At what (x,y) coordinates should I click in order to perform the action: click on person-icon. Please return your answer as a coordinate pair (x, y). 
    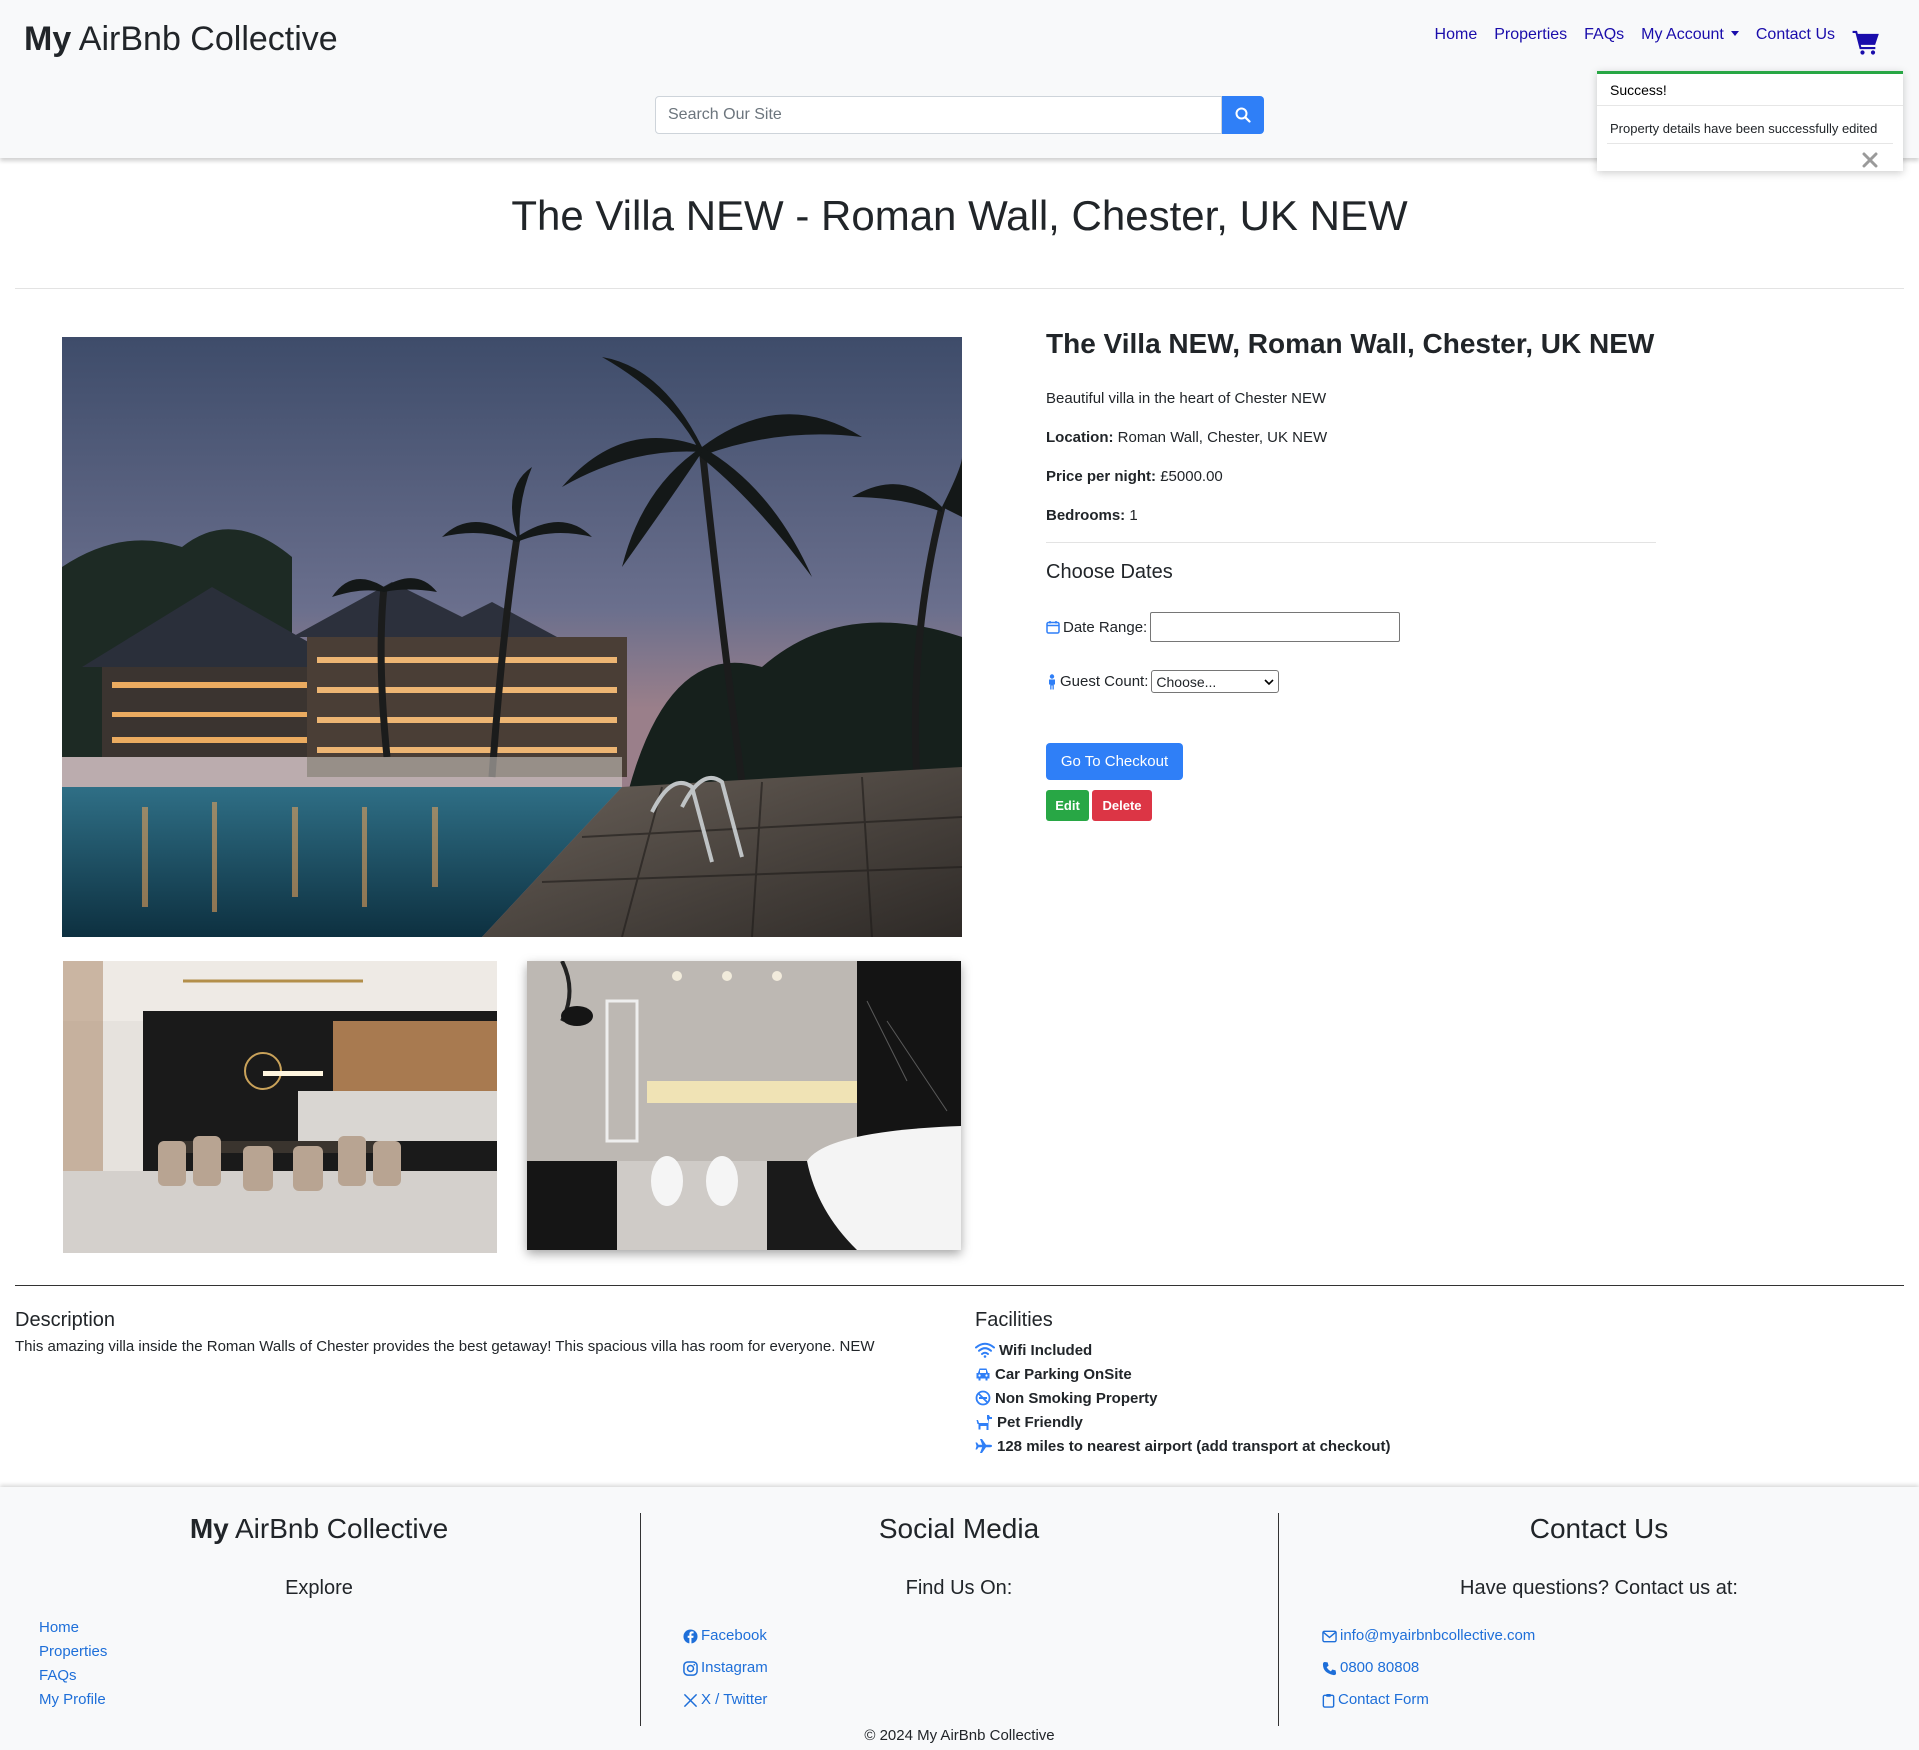
    Looking at the image, I should click on (1052, 681).